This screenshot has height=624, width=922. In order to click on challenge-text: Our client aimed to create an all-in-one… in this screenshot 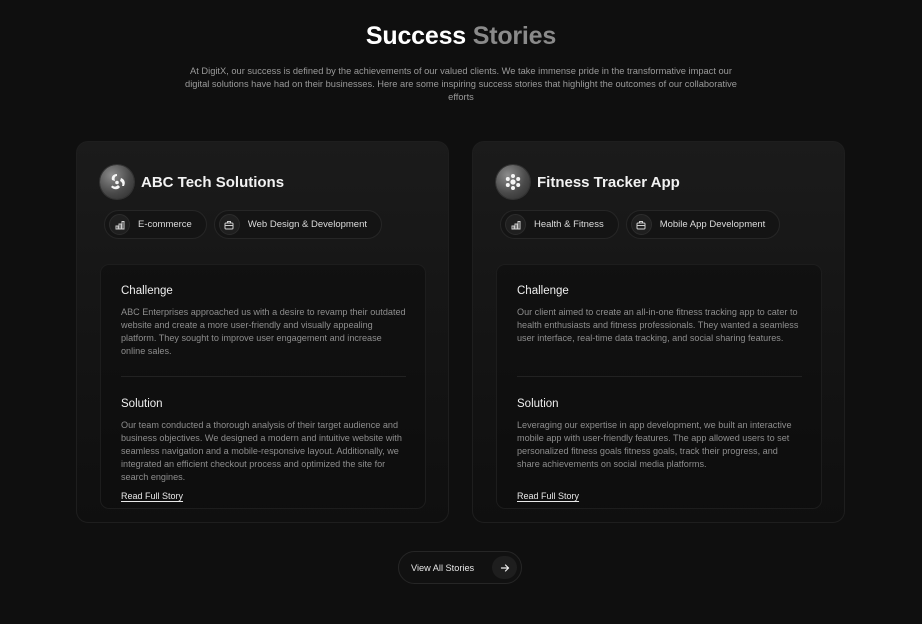, I will do `click(658, 325)`.